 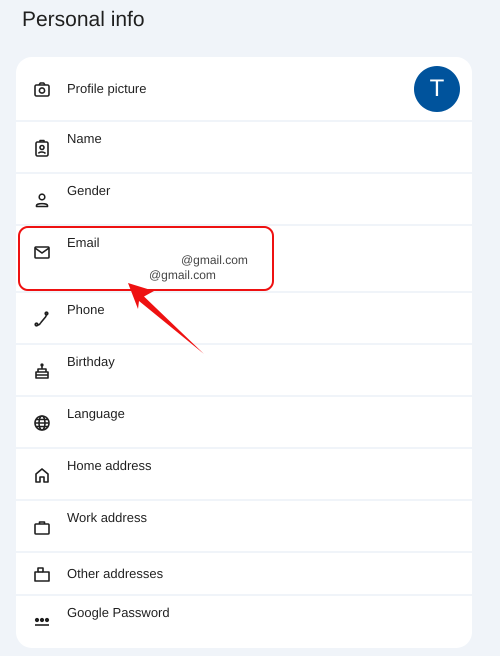 What do you see at coordinates (115, 574) in the screenshot?
I see `row-label: Other addresses` at bounding box center [115, 574].